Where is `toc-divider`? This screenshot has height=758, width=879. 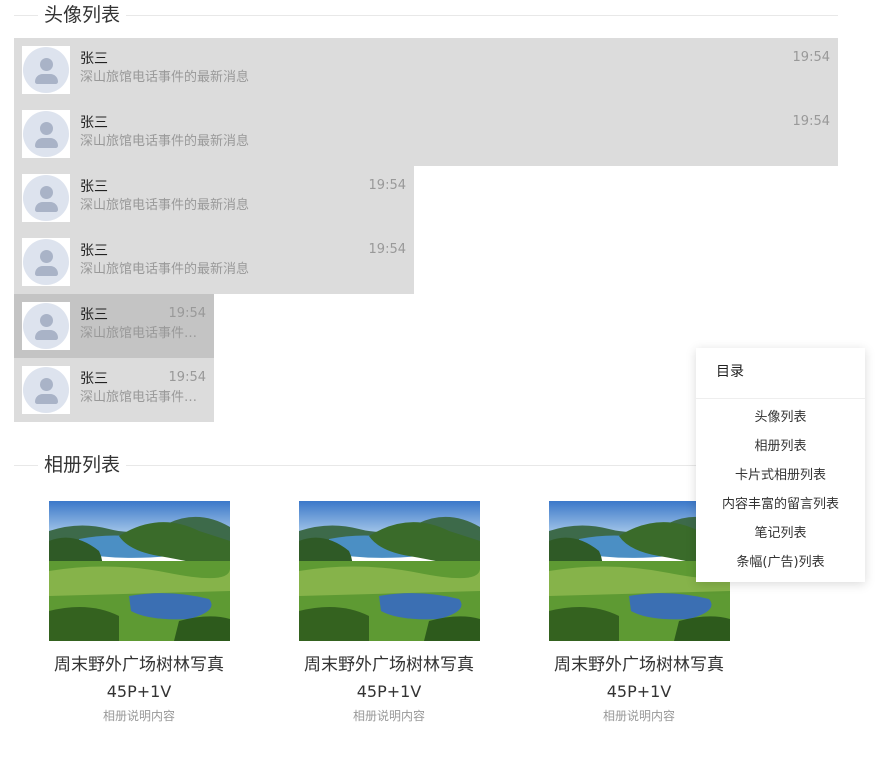
toc-divider is located at coordinates (780, 398).